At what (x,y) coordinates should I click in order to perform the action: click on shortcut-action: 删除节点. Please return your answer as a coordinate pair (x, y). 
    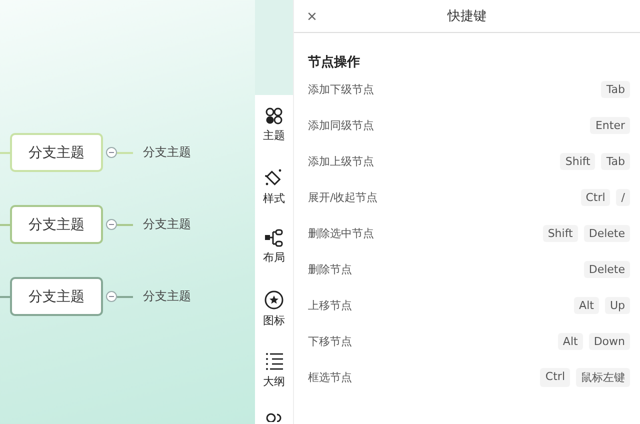
    Looking at the image, I should click on (330, 269).